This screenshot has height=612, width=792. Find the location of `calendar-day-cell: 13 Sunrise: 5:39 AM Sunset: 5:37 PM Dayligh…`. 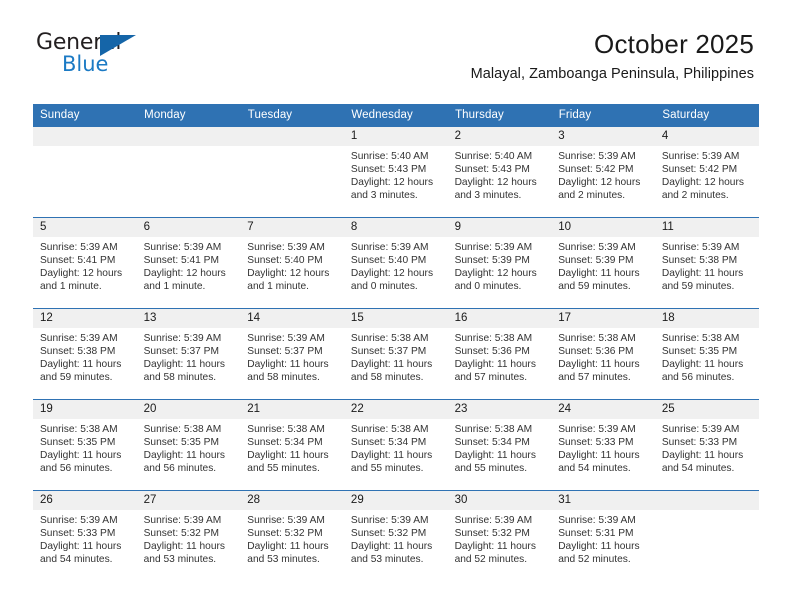

calendar-day-cell: 13 Sunrise: 5:39 AM Sunset: 5:37 PM Dayligh… is located at coordinates (188, 354).